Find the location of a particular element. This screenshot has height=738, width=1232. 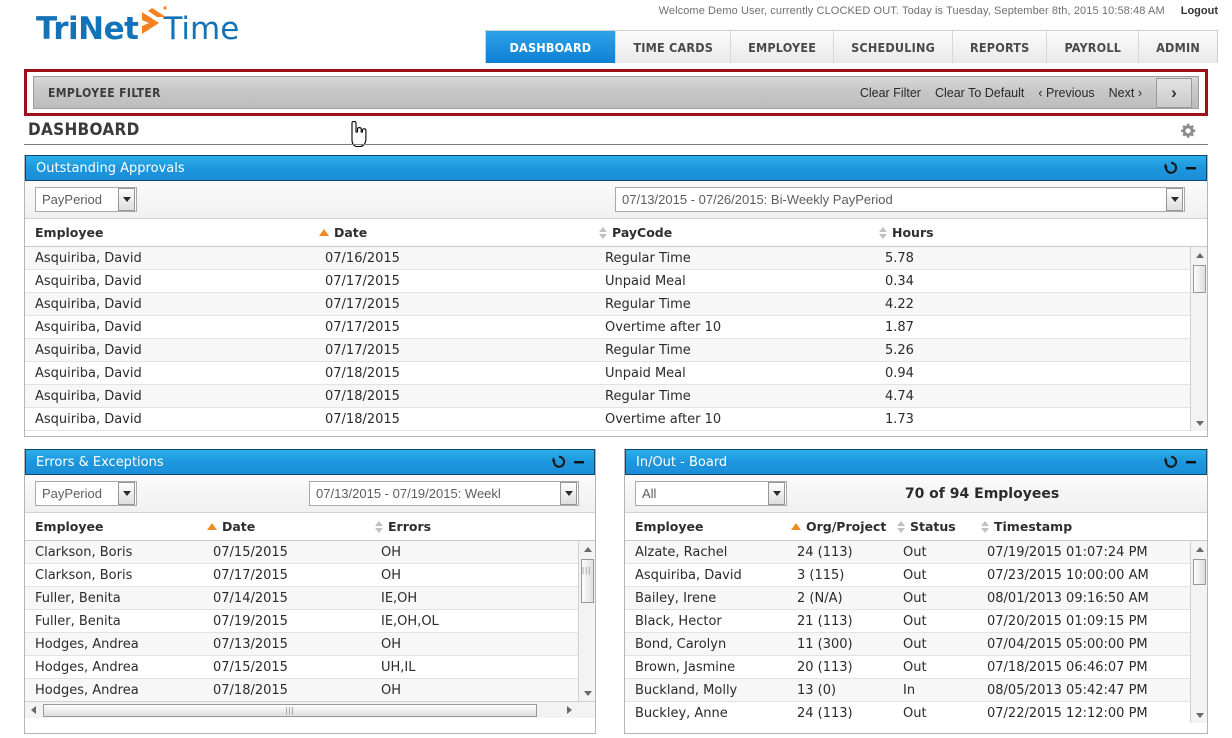

clear-filter-link: Clear Filter is located at coordinates (890, 93).